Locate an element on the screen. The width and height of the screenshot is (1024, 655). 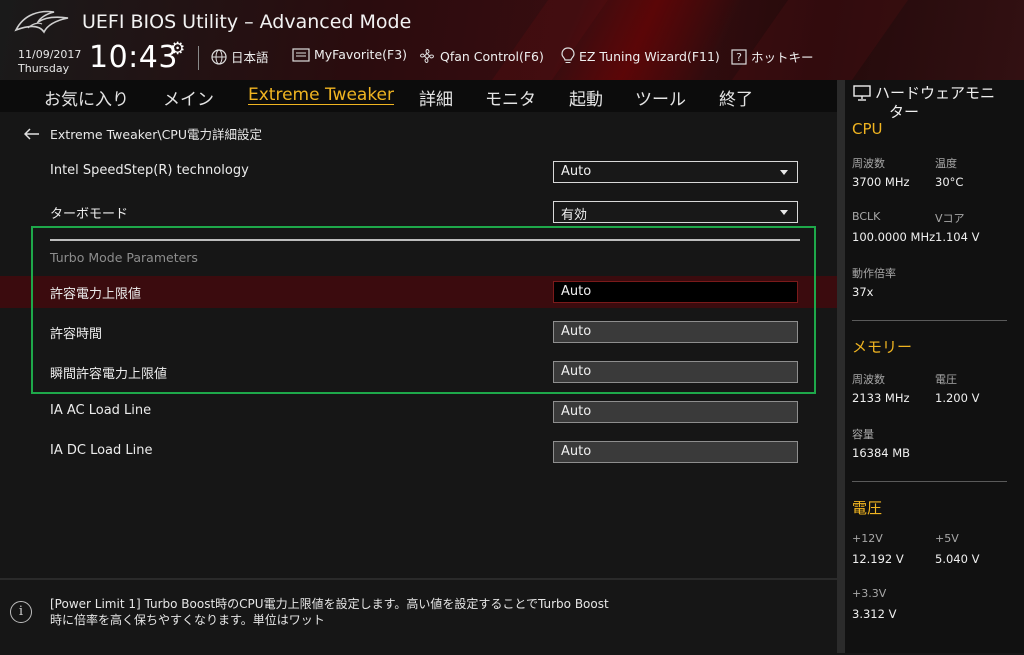
mem-cap-value: 16384 MB is located at coordinates (881, 453).